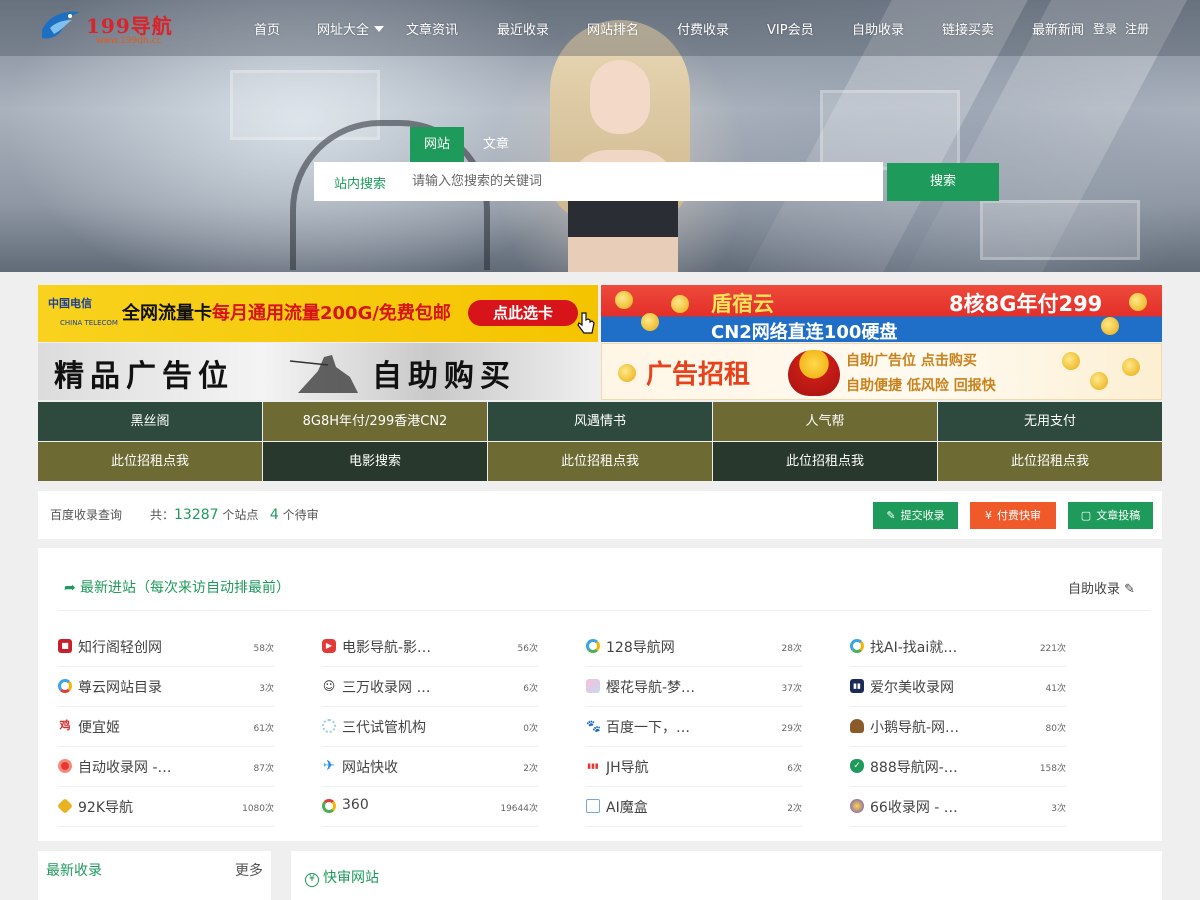 The height and width of the screenshot is (900, 1200). Describe the element at coordinates (694, 687) in the screenshot. I see `site-item: 樱花导航-梦… 37次` at that location.